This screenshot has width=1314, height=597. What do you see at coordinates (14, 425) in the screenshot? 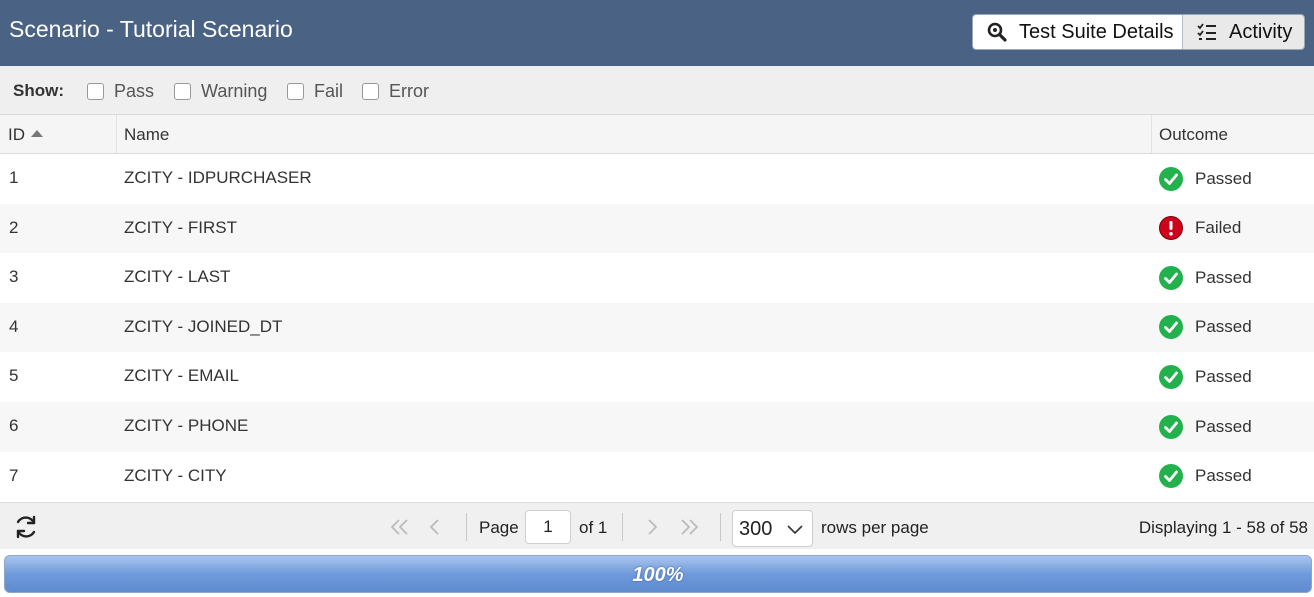
I see `row-id: 6` at bounding box center [14, 425].